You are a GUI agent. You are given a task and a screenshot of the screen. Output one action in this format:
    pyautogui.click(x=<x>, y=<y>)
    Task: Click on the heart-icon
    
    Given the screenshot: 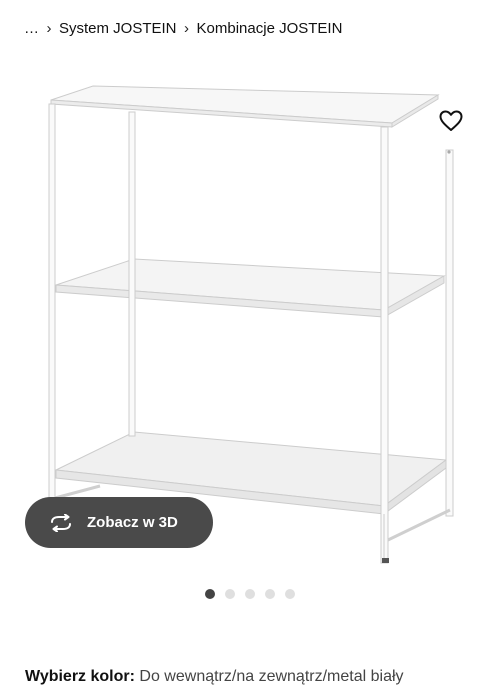 What is the action you would take?
    pyautogui.click(x=451, y=120)
    